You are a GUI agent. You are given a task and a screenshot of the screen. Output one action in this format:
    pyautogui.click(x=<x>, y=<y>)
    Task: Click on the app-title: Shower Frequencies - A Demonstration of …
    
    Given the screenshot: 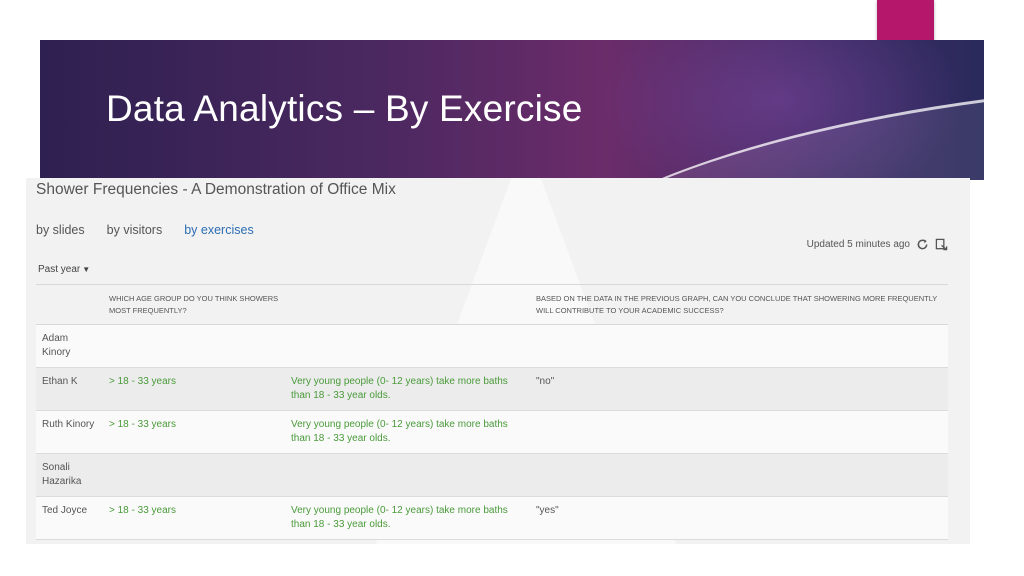 What is the action you would take?
    pyautogui.click(x=216, y=189)
    